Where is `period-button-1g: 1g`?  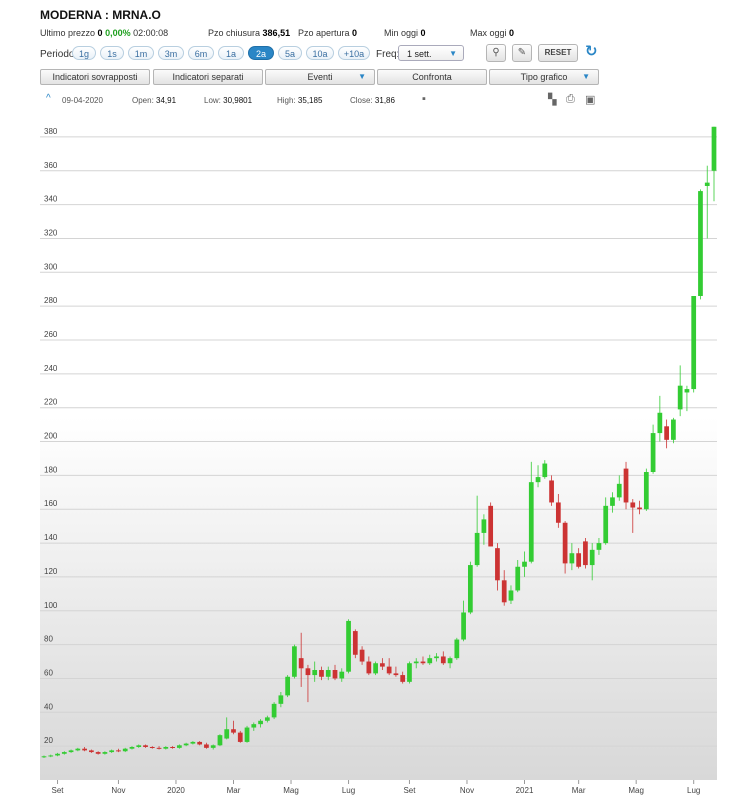 period-button-1g: 1g is located at coordinates (84, 53).